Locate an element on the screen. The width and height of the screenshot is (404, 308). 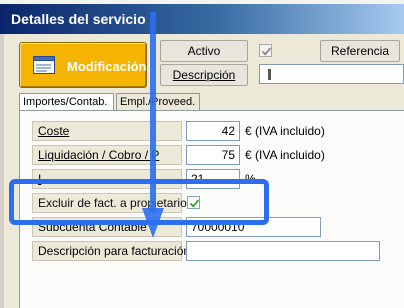
desc-fact-label-text: Descripción para facturación is located at coordinates (114, 251).